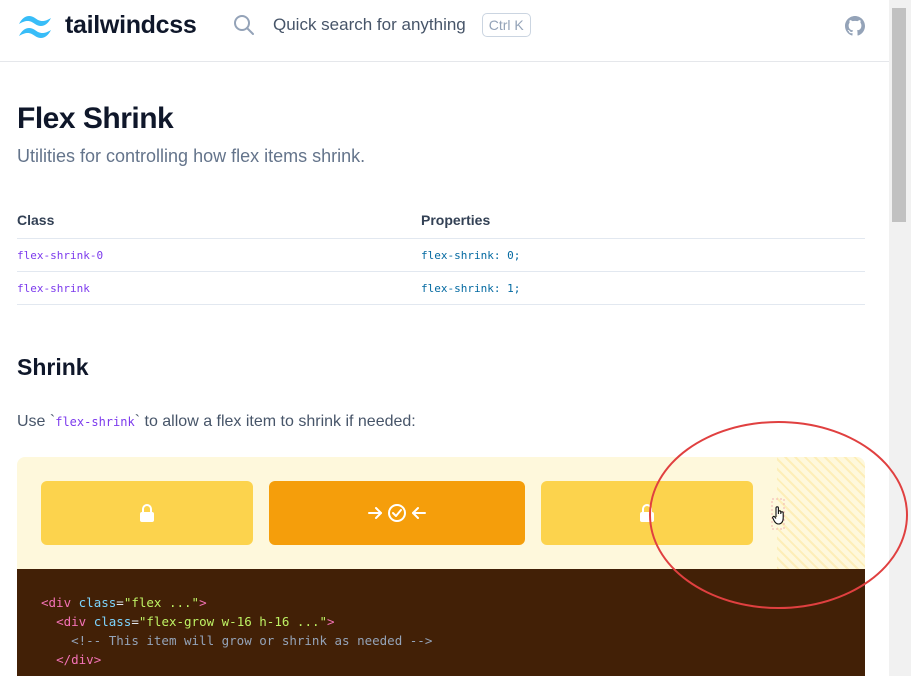 This screenshot has width=911, height=676. I want to click on lock-icon, so click(147, 513).